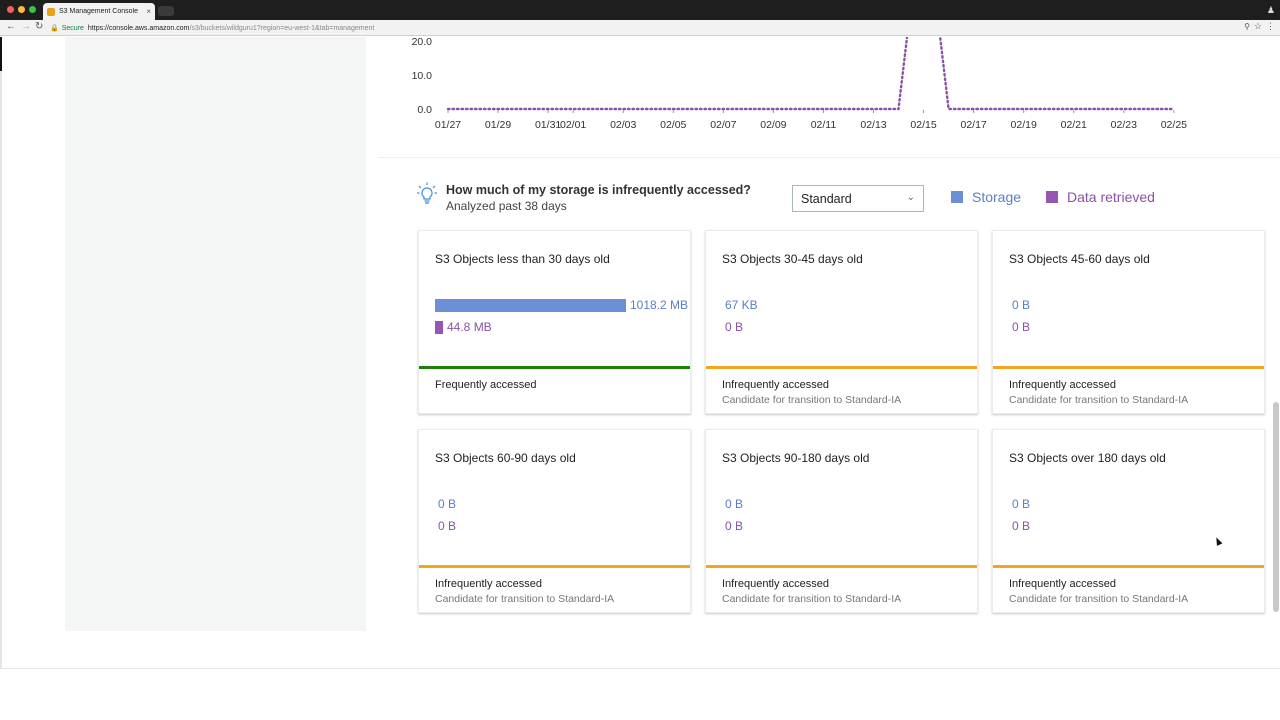 This screenshot has width=1280, height=720. I want to click on question-subtitle: Analyzed past 38 days, so click(506, 206).